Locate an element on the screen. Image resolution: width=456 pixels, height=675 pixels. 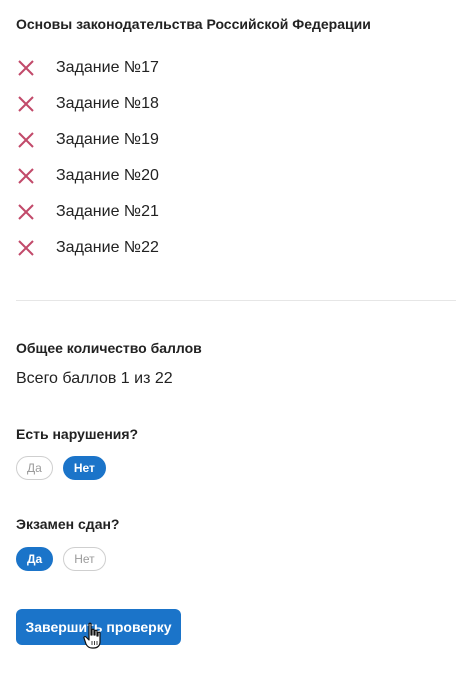
violations-question: Есть нарушения? is located at coordinates (77, 434).